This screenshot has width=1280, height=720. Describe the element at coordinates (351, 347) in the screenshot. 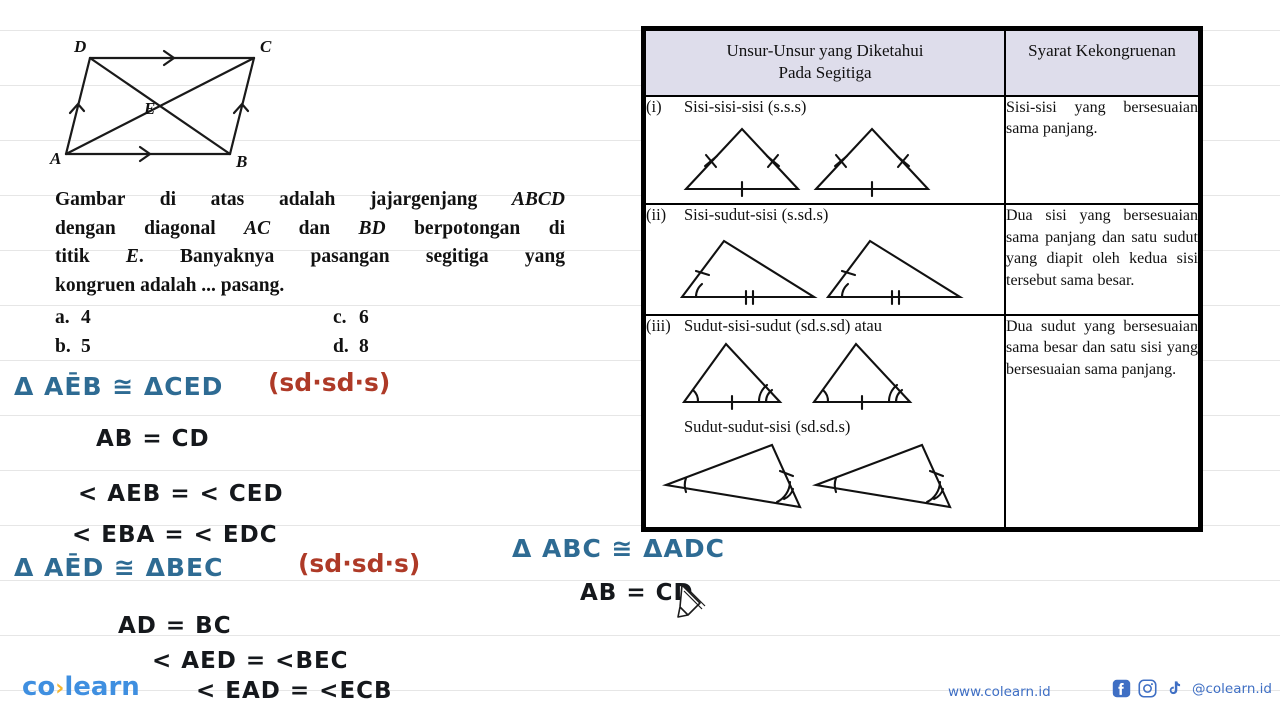

I see `choice-d: d. 8` at that location.